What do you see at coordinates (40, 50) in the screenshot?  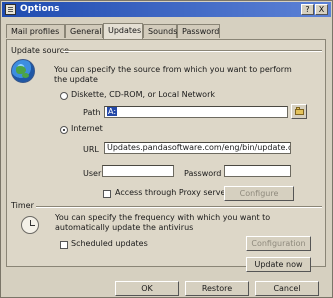 I see `update-source-section-title: Update source` at bounding box center [40, 50].